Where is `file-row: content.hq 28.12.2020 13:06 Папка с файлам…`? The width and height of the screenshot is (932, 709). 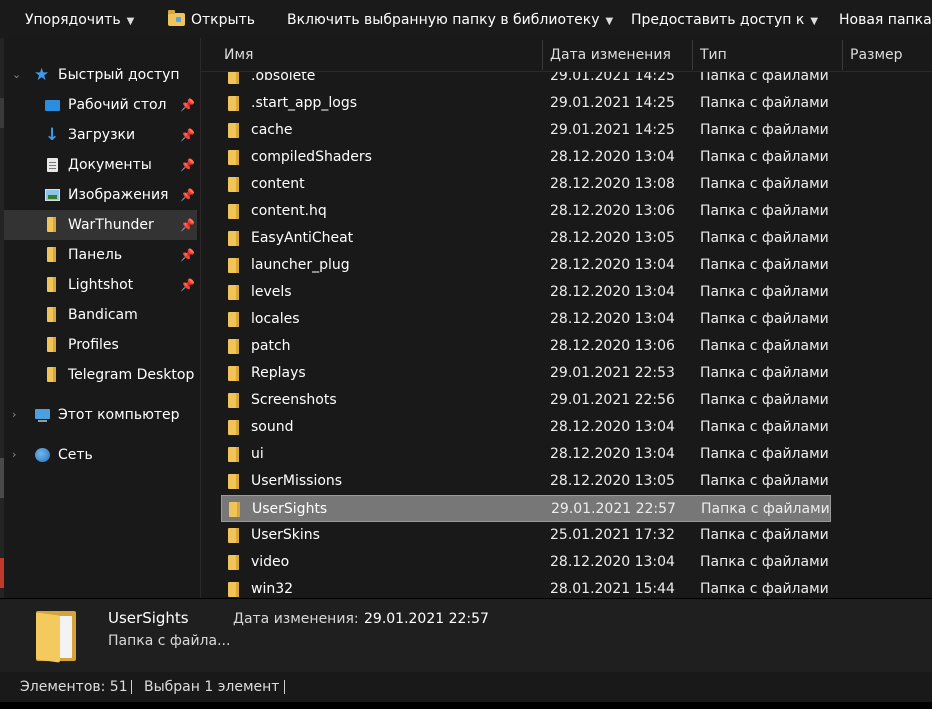 file-row: content.hq 28.12.2020 13:06 Папка с файлам… is located at coordinates (526, 211).